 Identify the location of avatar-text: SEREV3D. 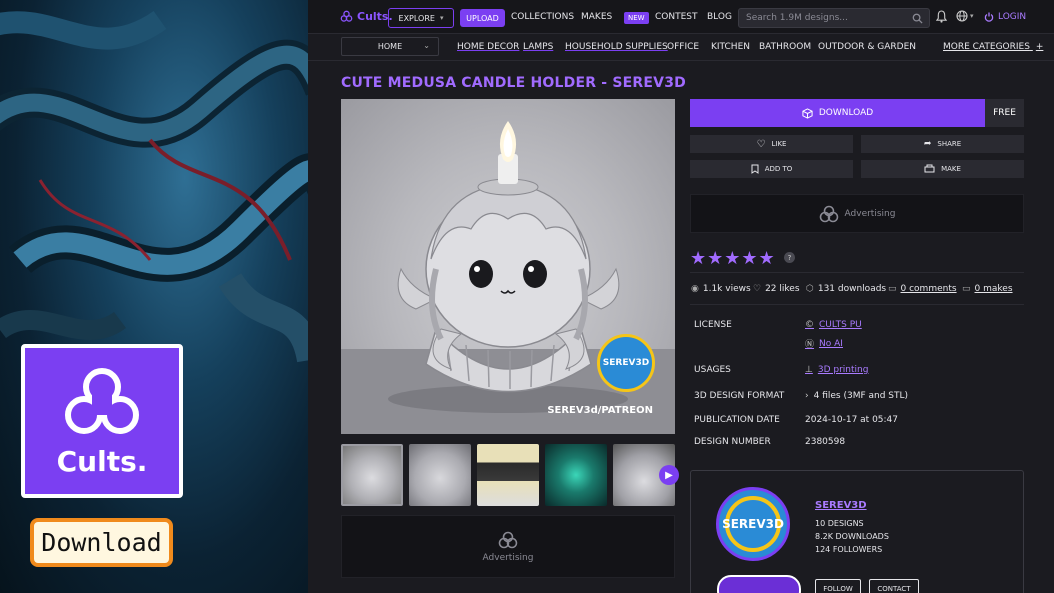
(753, 524).